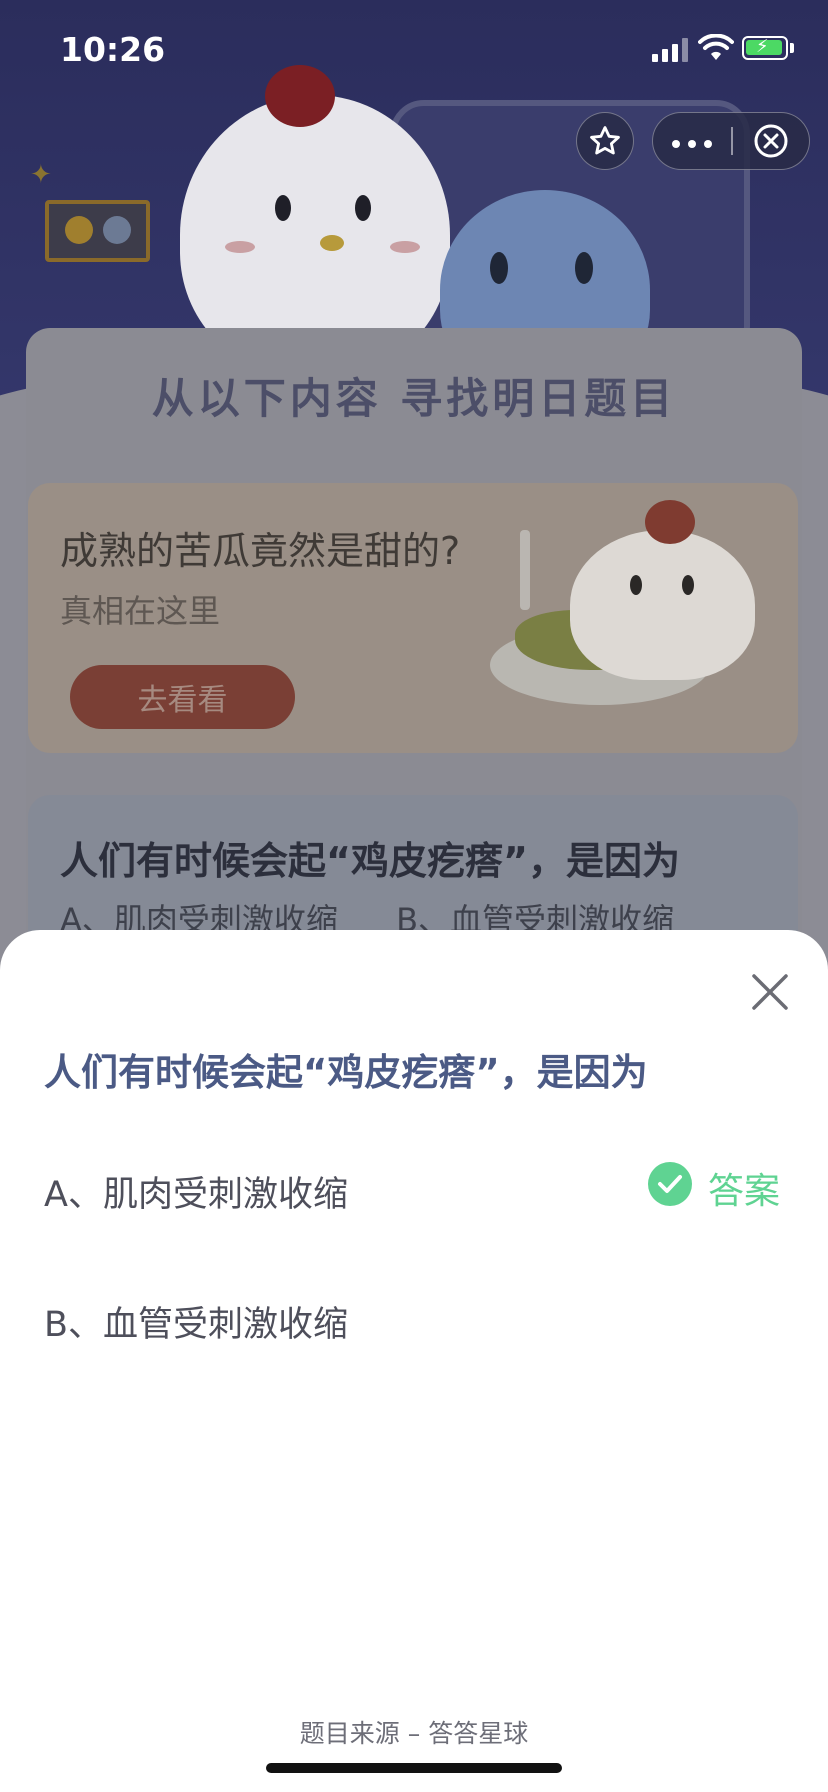  Describe the element at coordinates (346, 1072) in the screenshot. I see `sheet-question: 人们有时候会起“鸡皮疙瘩”，是因为` at that location.